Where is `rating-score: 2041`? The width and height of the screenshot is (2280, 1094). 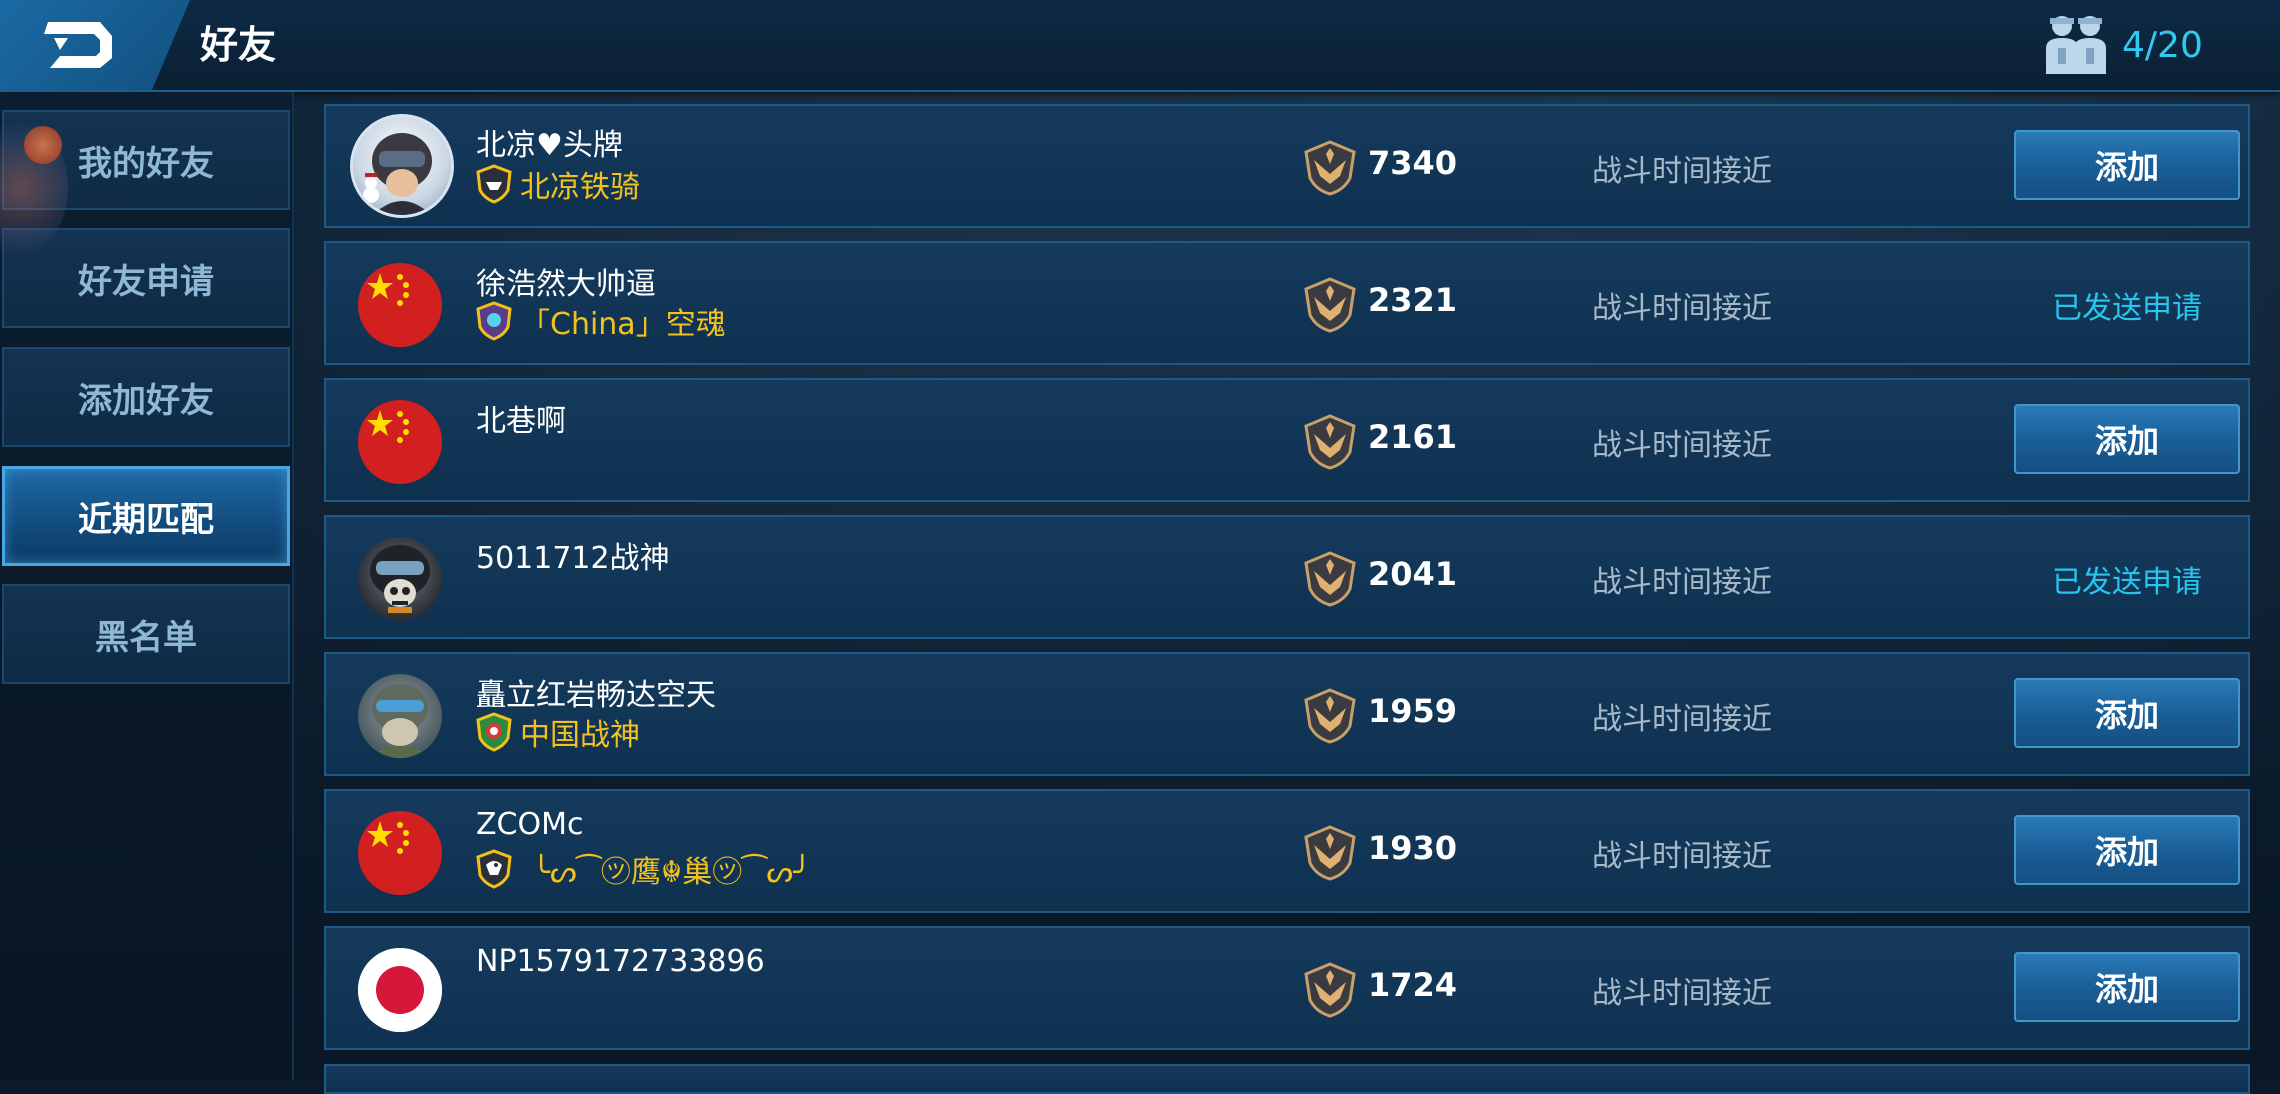 rating-score: 2041 is located at coordinates (1413, 574).